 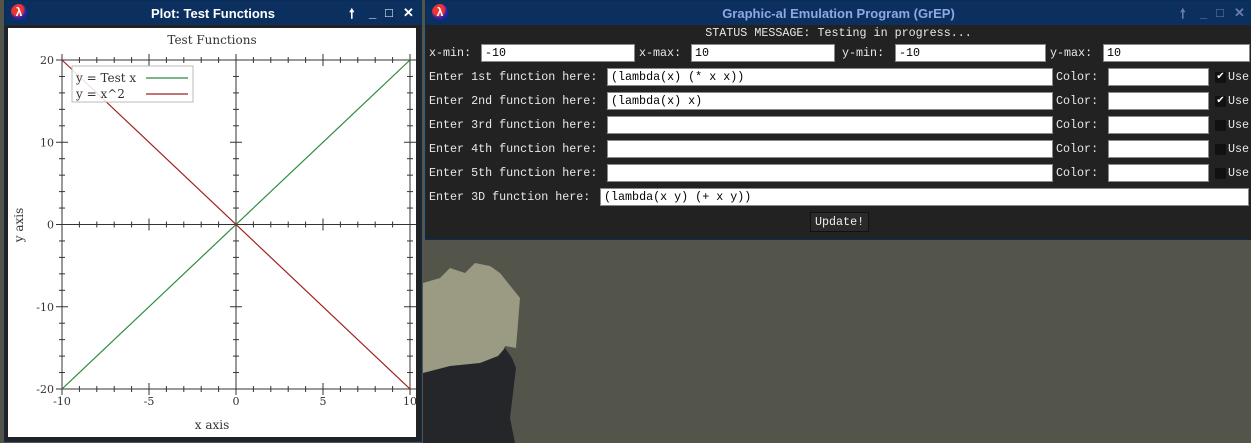 I want to click on function-3-input, so click(x=830, y=125).